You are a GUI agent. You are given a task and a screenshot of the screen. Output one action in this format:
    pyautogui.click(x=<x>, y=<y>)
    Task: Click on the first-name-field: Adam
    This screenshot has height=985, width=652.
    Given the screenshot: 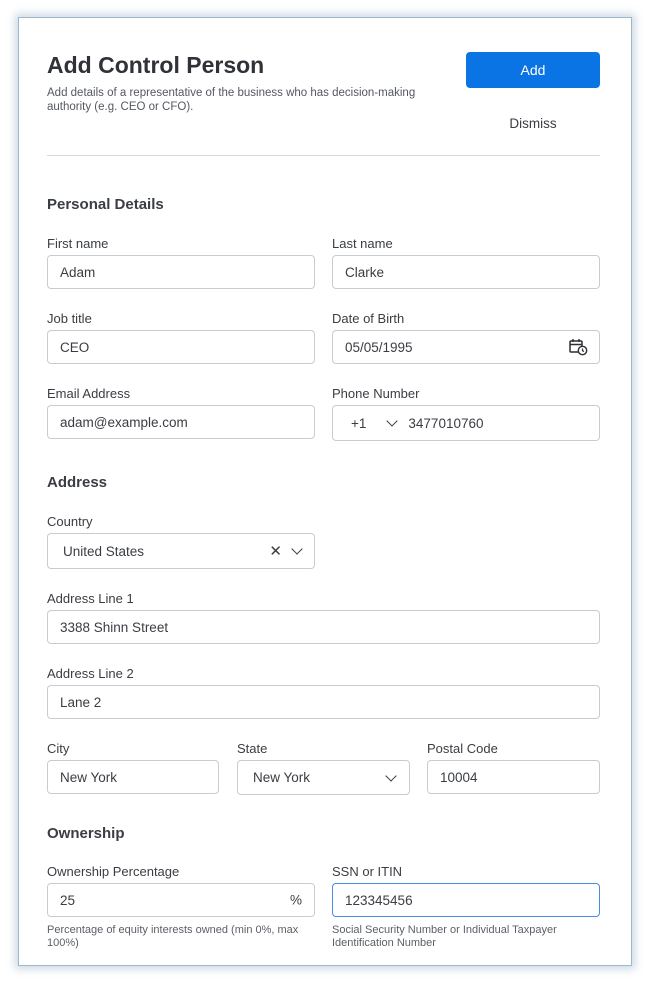 What is the action you would take?
    pyautogui.click(x=181, y=272)
    